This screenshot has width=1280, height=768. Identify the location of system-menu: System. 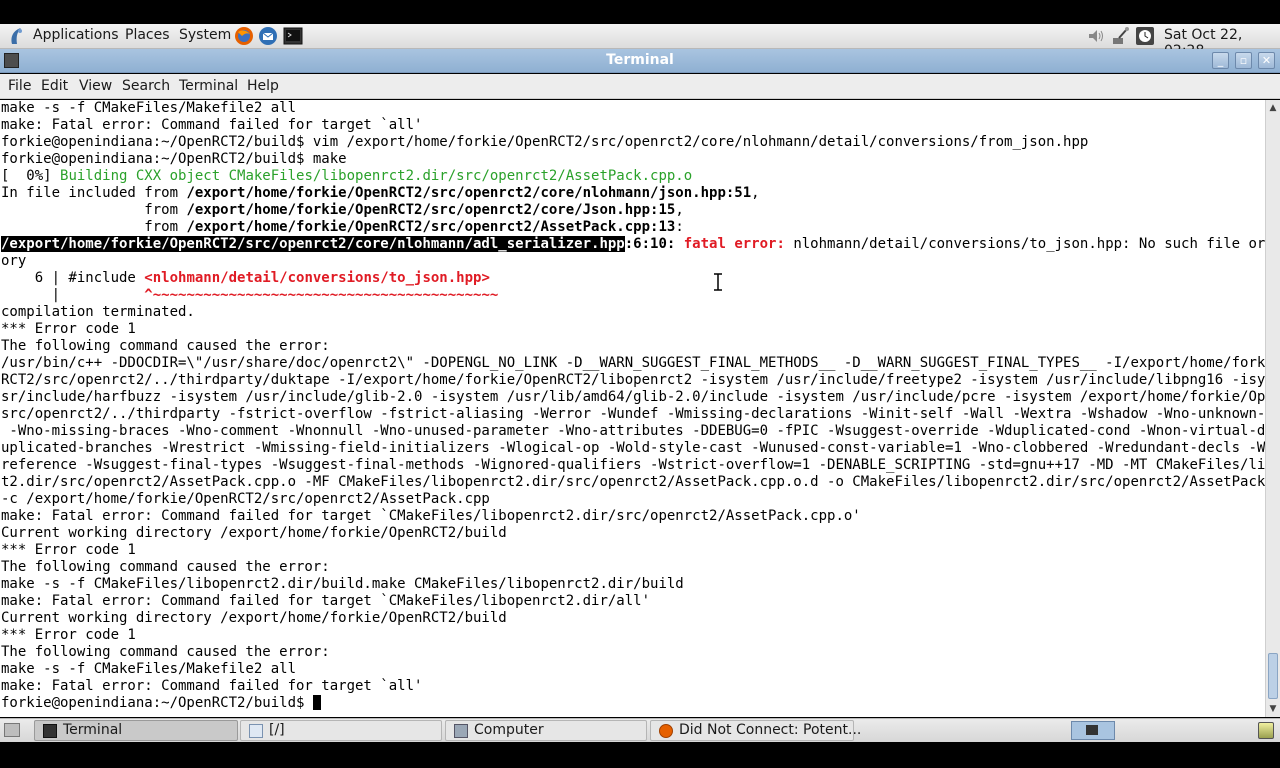
(205, 35).